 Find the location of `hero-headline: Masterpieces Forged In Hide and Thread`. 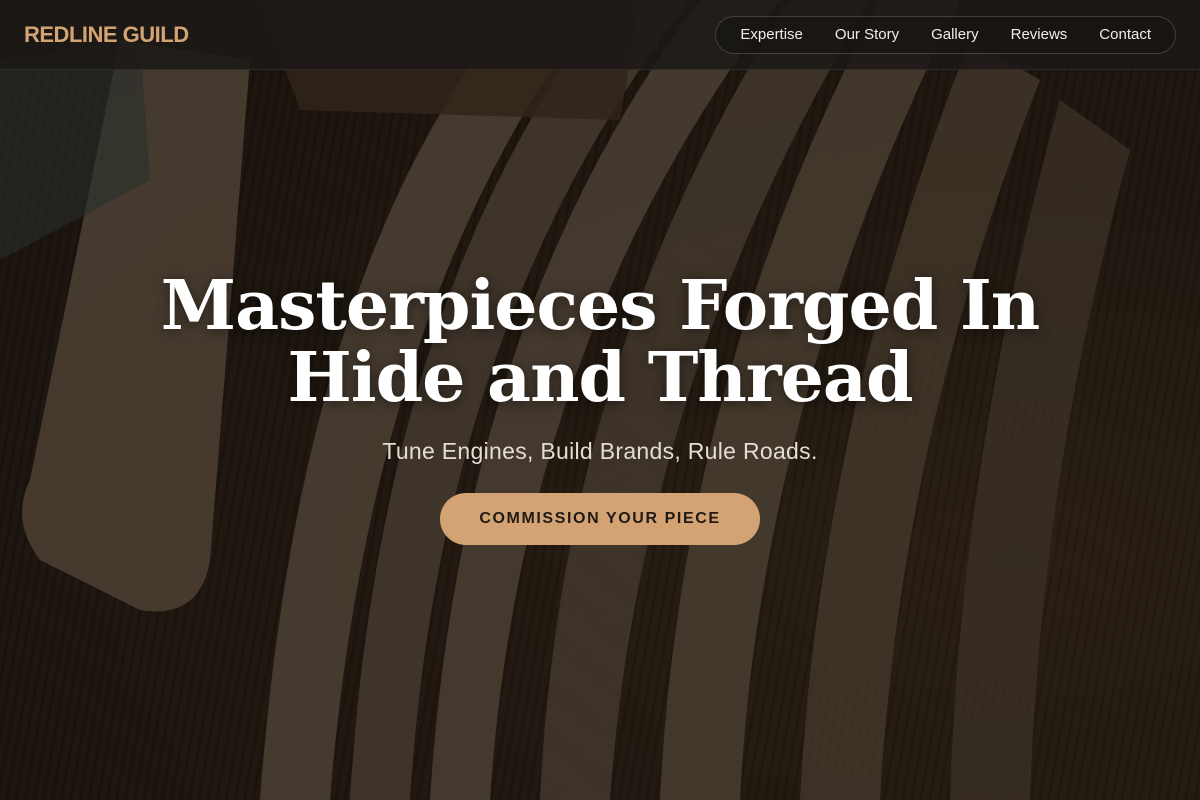

hero-headline: Masterpieces Forged In Hide and Thread is located at coordinates (600, 342).